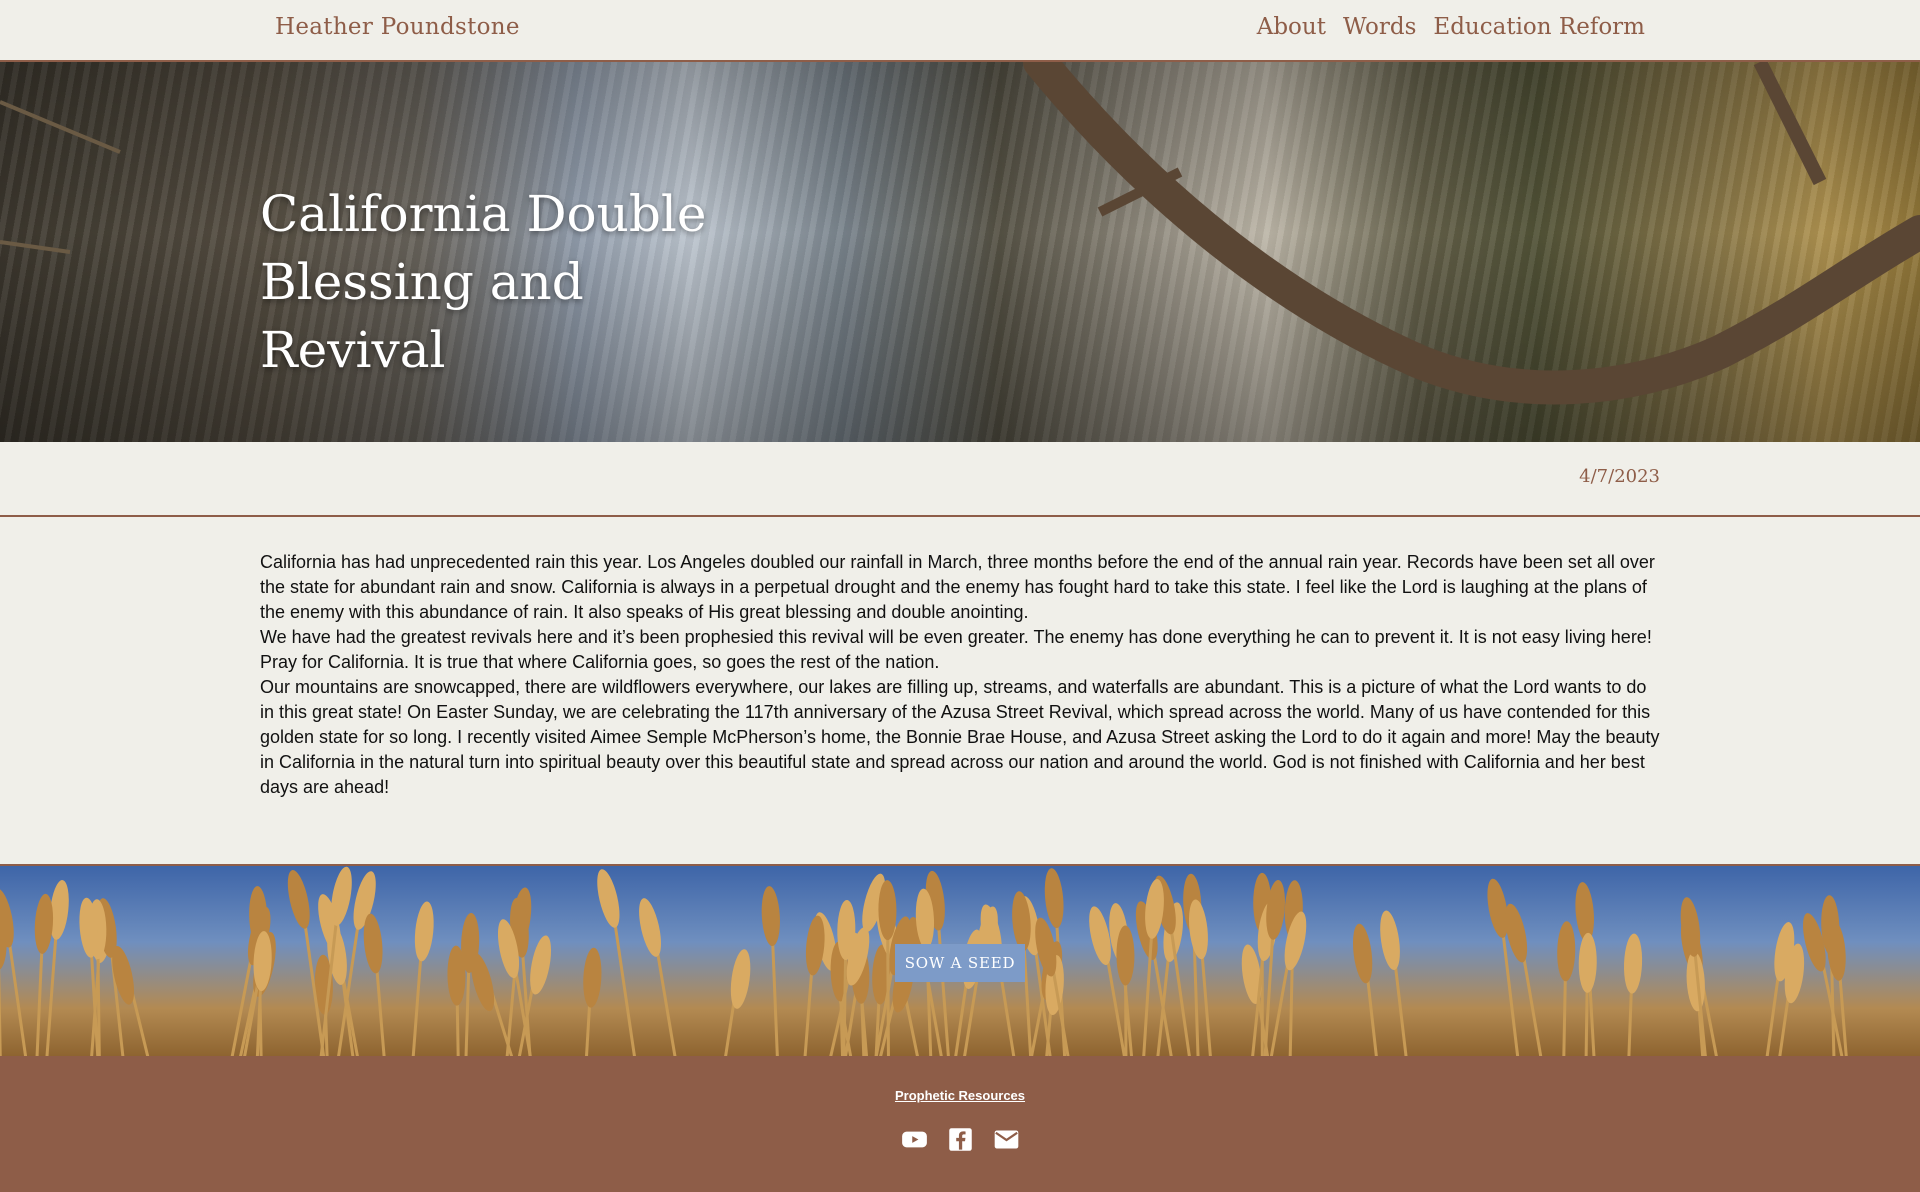 This screenshot has height=1192, width=1920. What do you see at coordinates (1006, 1139) in the screenshot?
I see `email-icon` at bounding box center [1006, 1139].